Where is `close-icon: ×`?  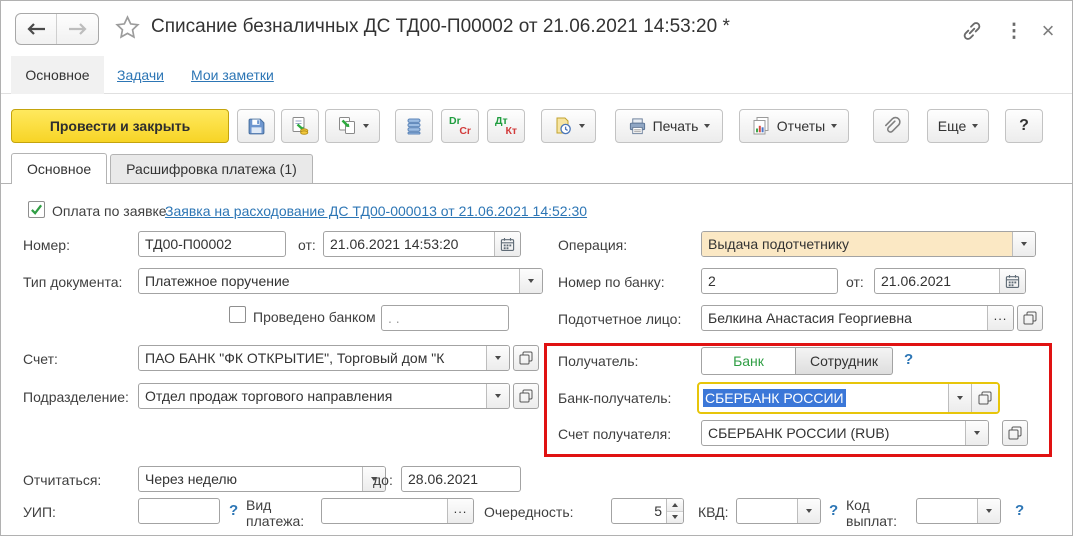
close-icon: × is located at coordinates (1048, 30).